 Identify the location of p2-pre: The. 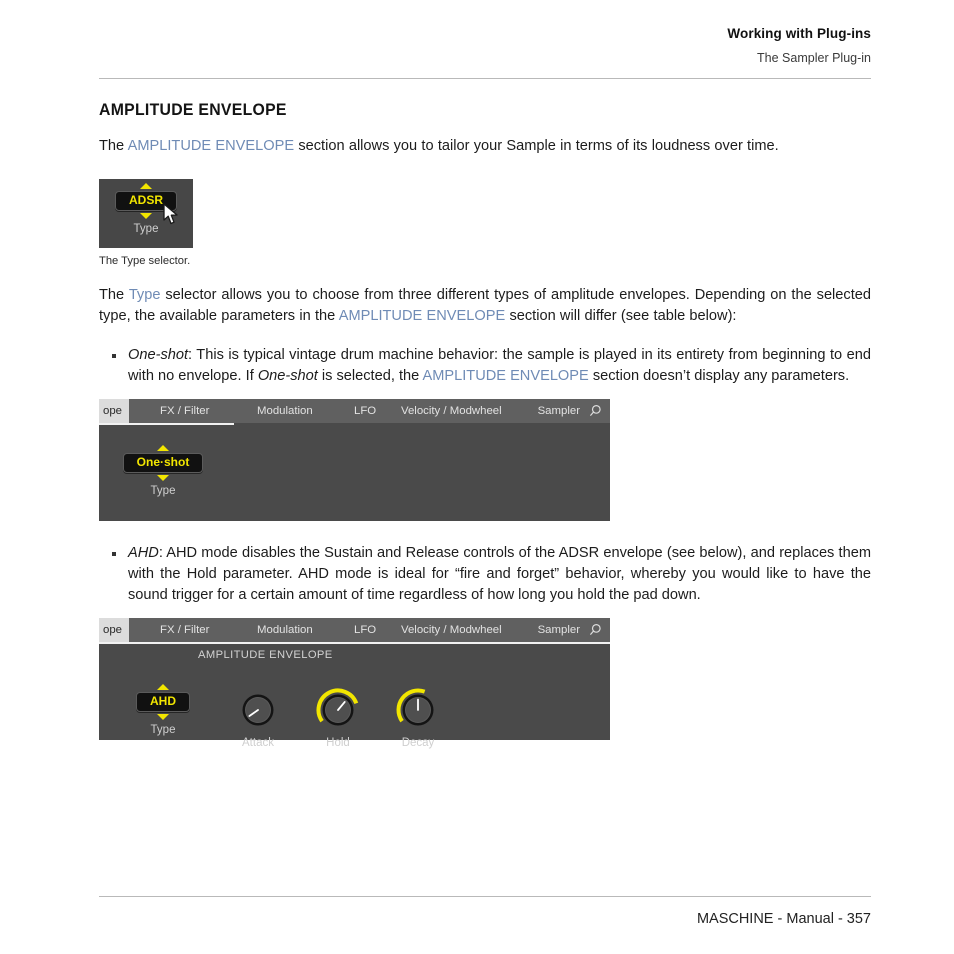
(114, 295).